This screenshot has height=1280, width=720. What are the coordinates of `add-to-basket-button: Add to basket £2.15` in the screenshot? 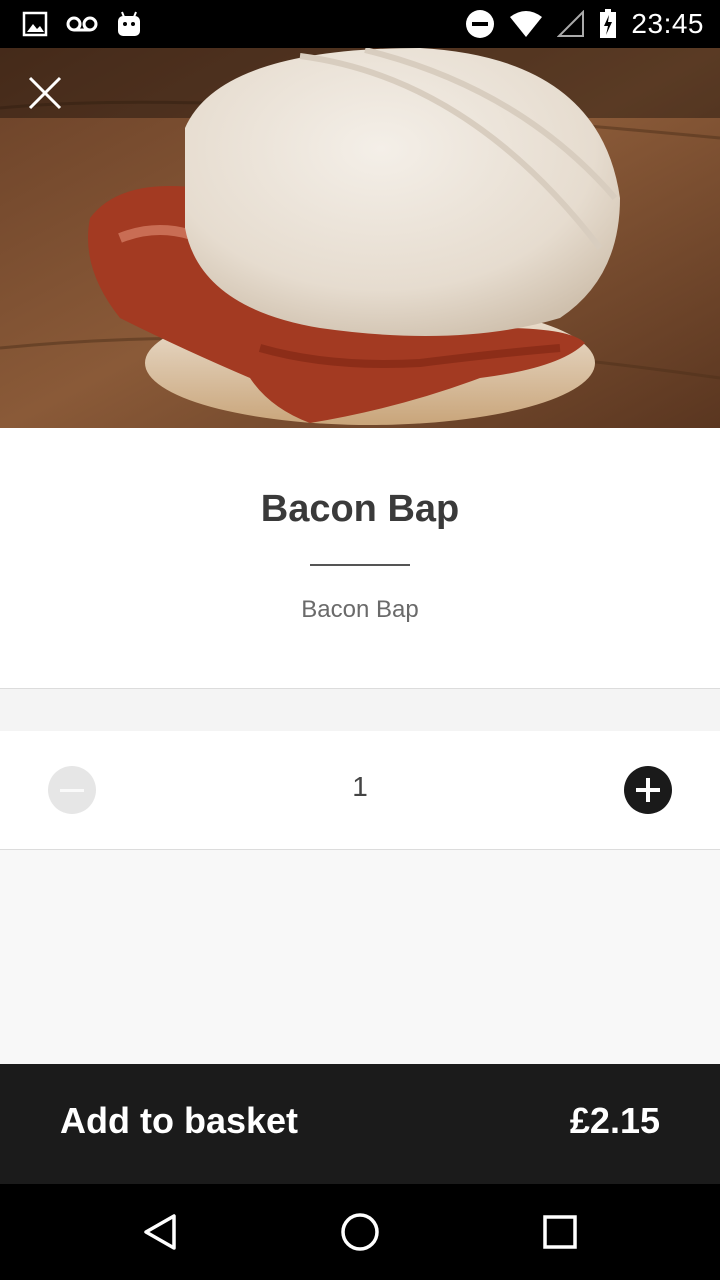 It's located at (360, 1124).